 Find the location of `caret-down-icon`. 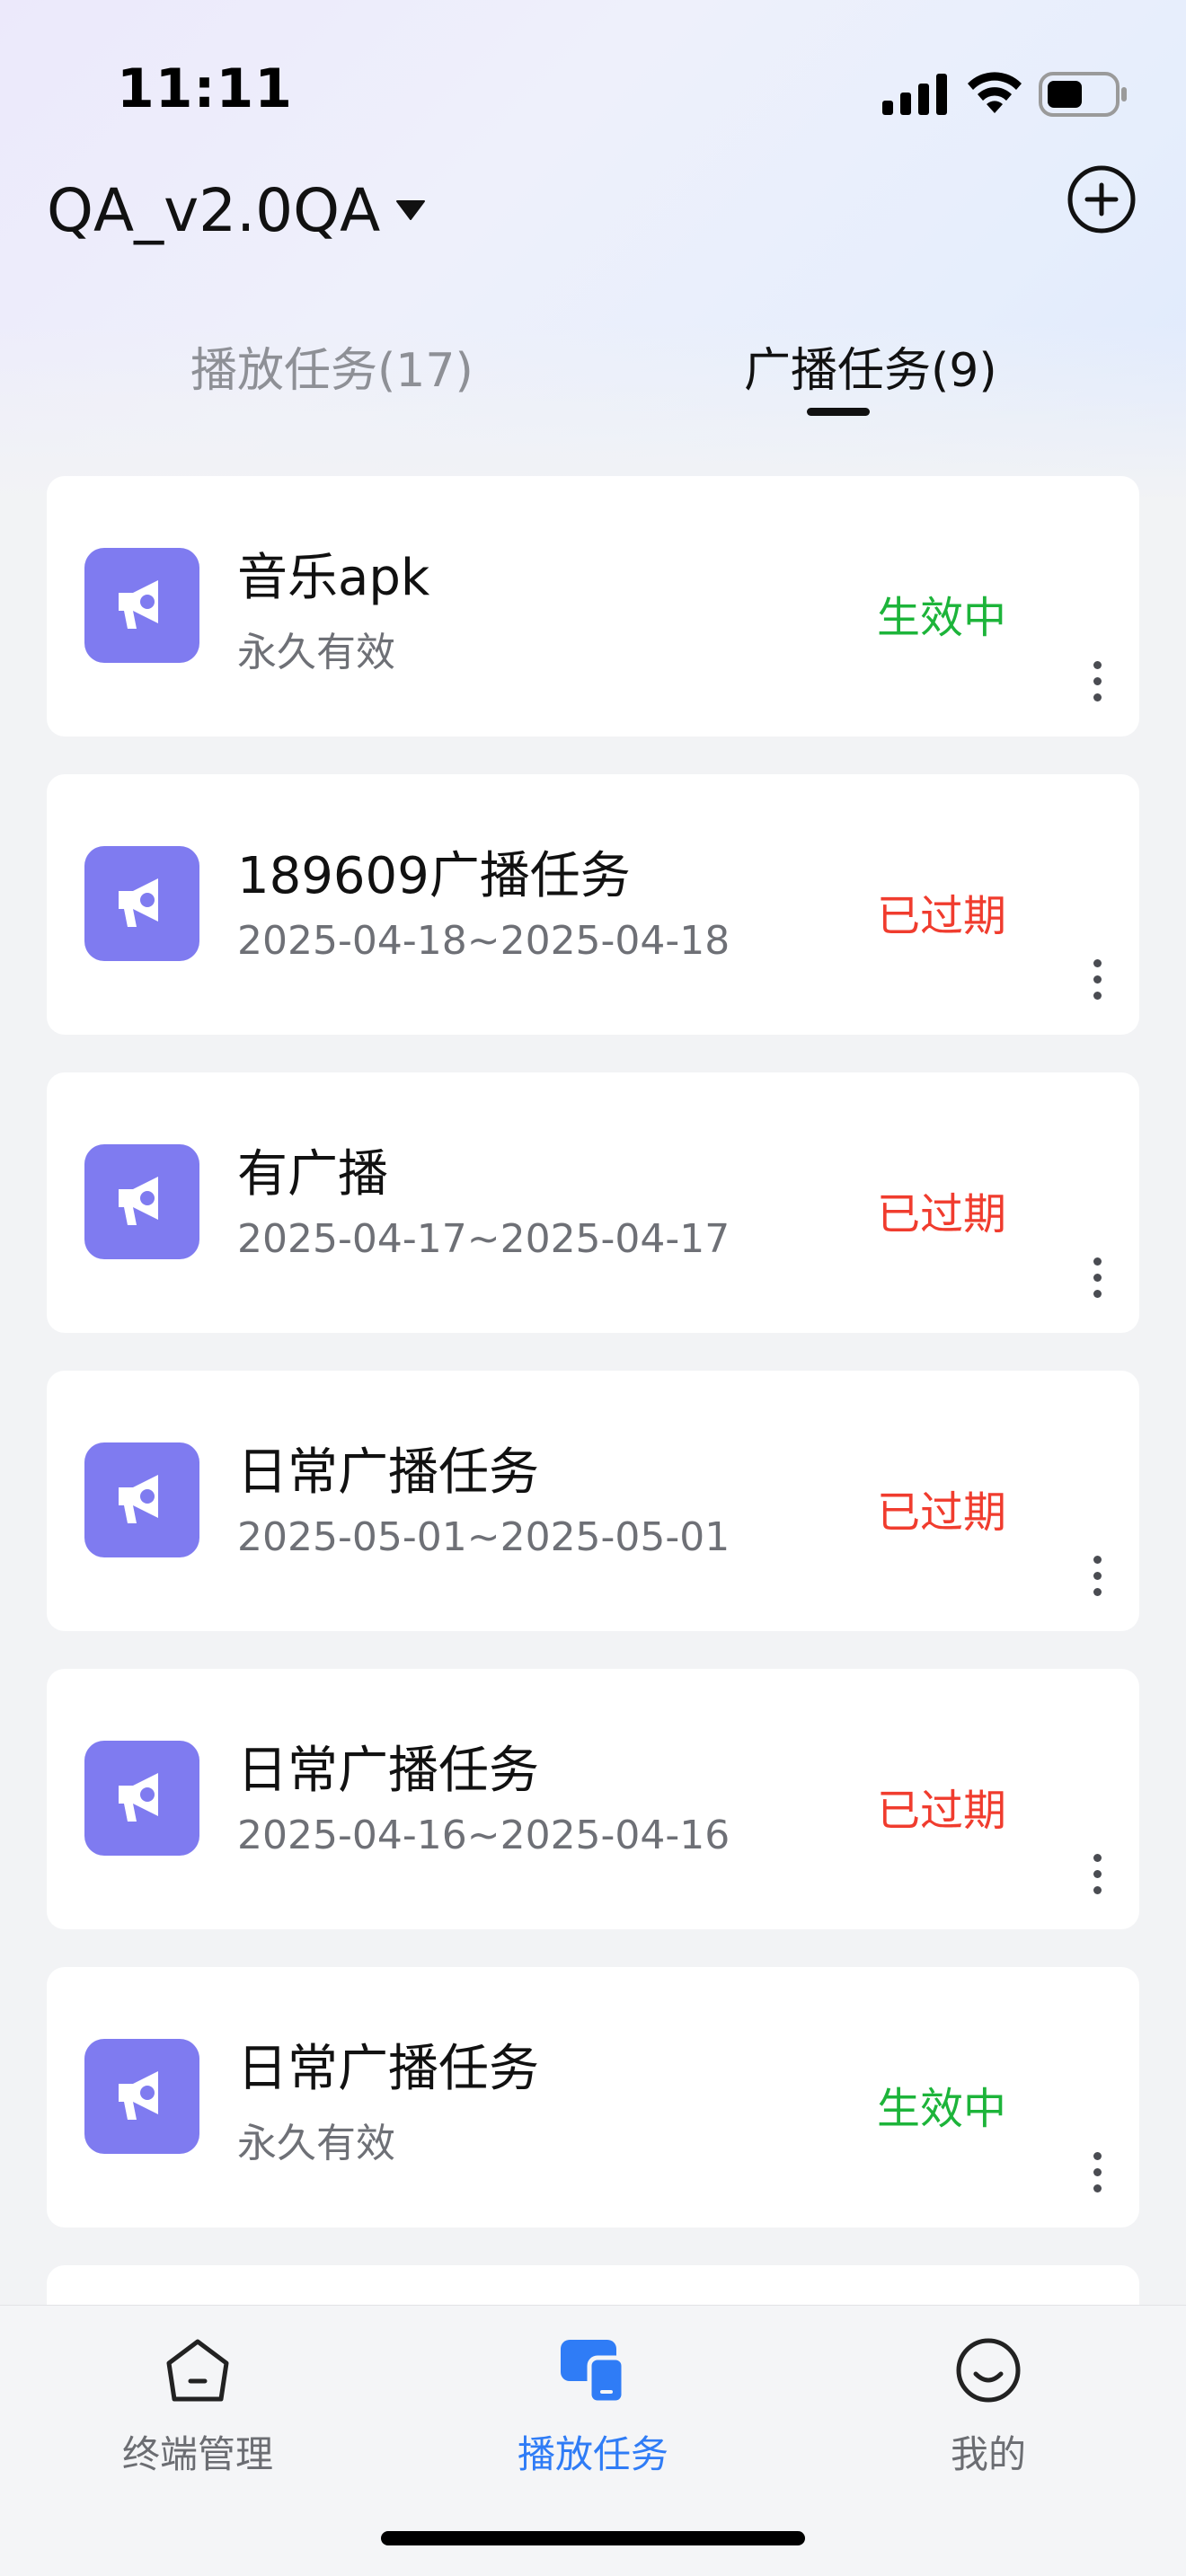

caret-down-icon is located at coordinates (410, 210).